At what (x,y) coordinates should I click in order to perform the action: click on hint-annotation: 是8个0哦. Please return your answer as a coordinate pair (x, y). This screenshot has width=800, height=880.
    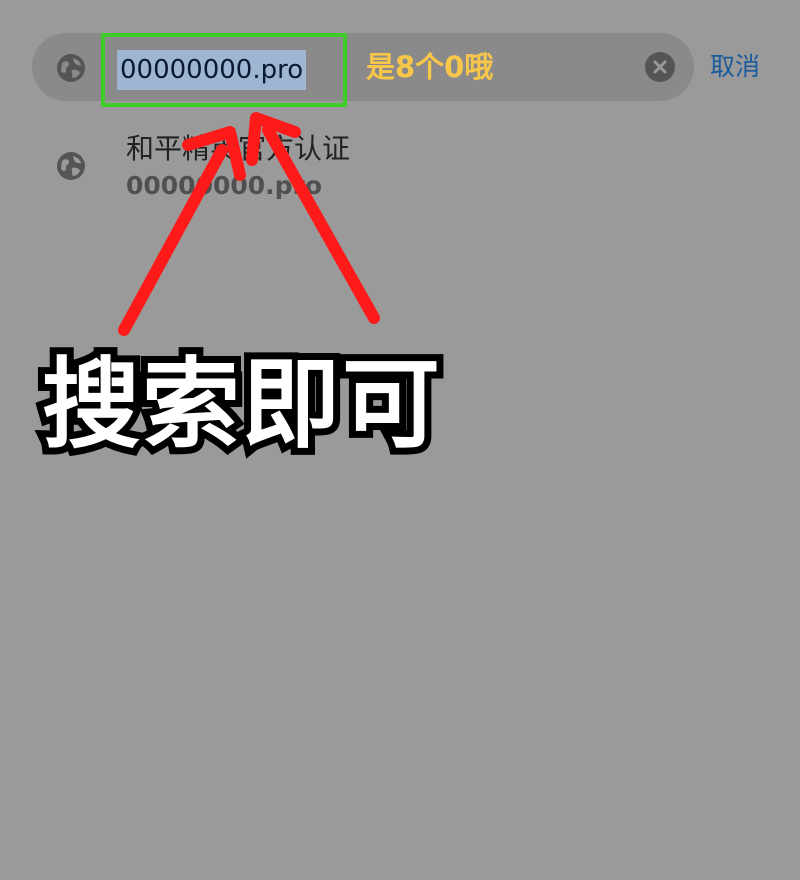
    Looking at the image, I should click on (430, 67).